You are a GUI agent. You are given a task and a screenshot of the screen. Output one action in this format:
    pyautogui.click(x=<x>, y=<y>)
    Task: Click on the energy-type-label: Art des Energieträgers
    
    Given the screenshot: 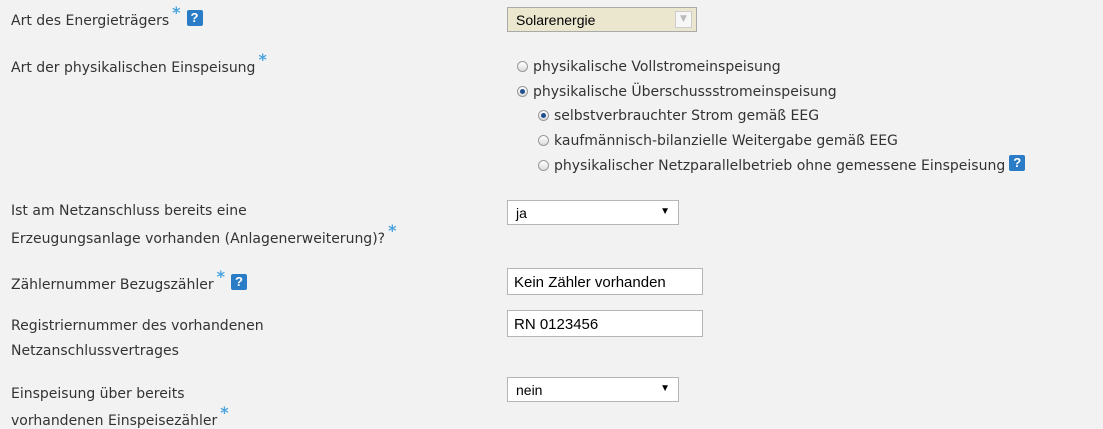 What is the action you would take?
    pyautogui.click(x=90, y=21)
    